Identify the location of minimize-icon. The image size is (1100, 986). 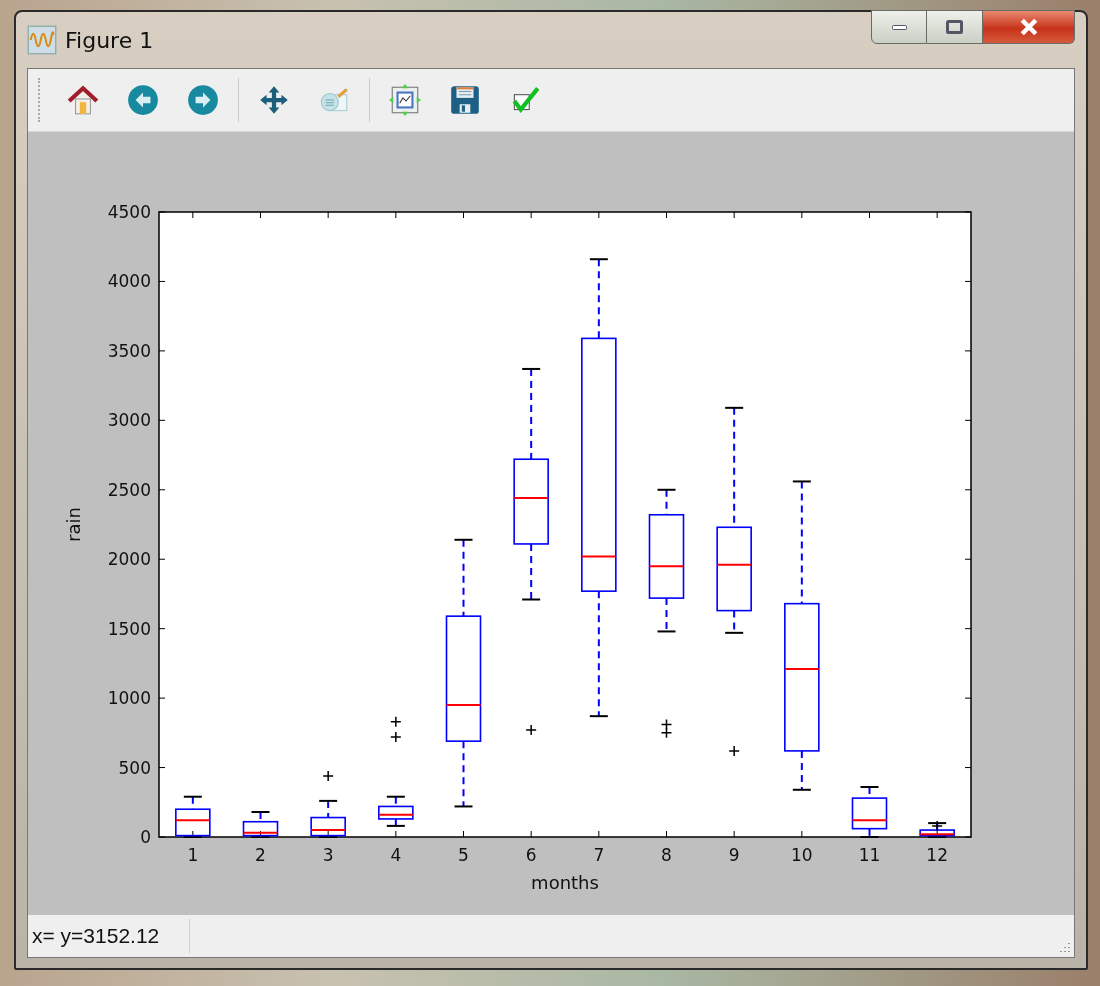
(899, 27).